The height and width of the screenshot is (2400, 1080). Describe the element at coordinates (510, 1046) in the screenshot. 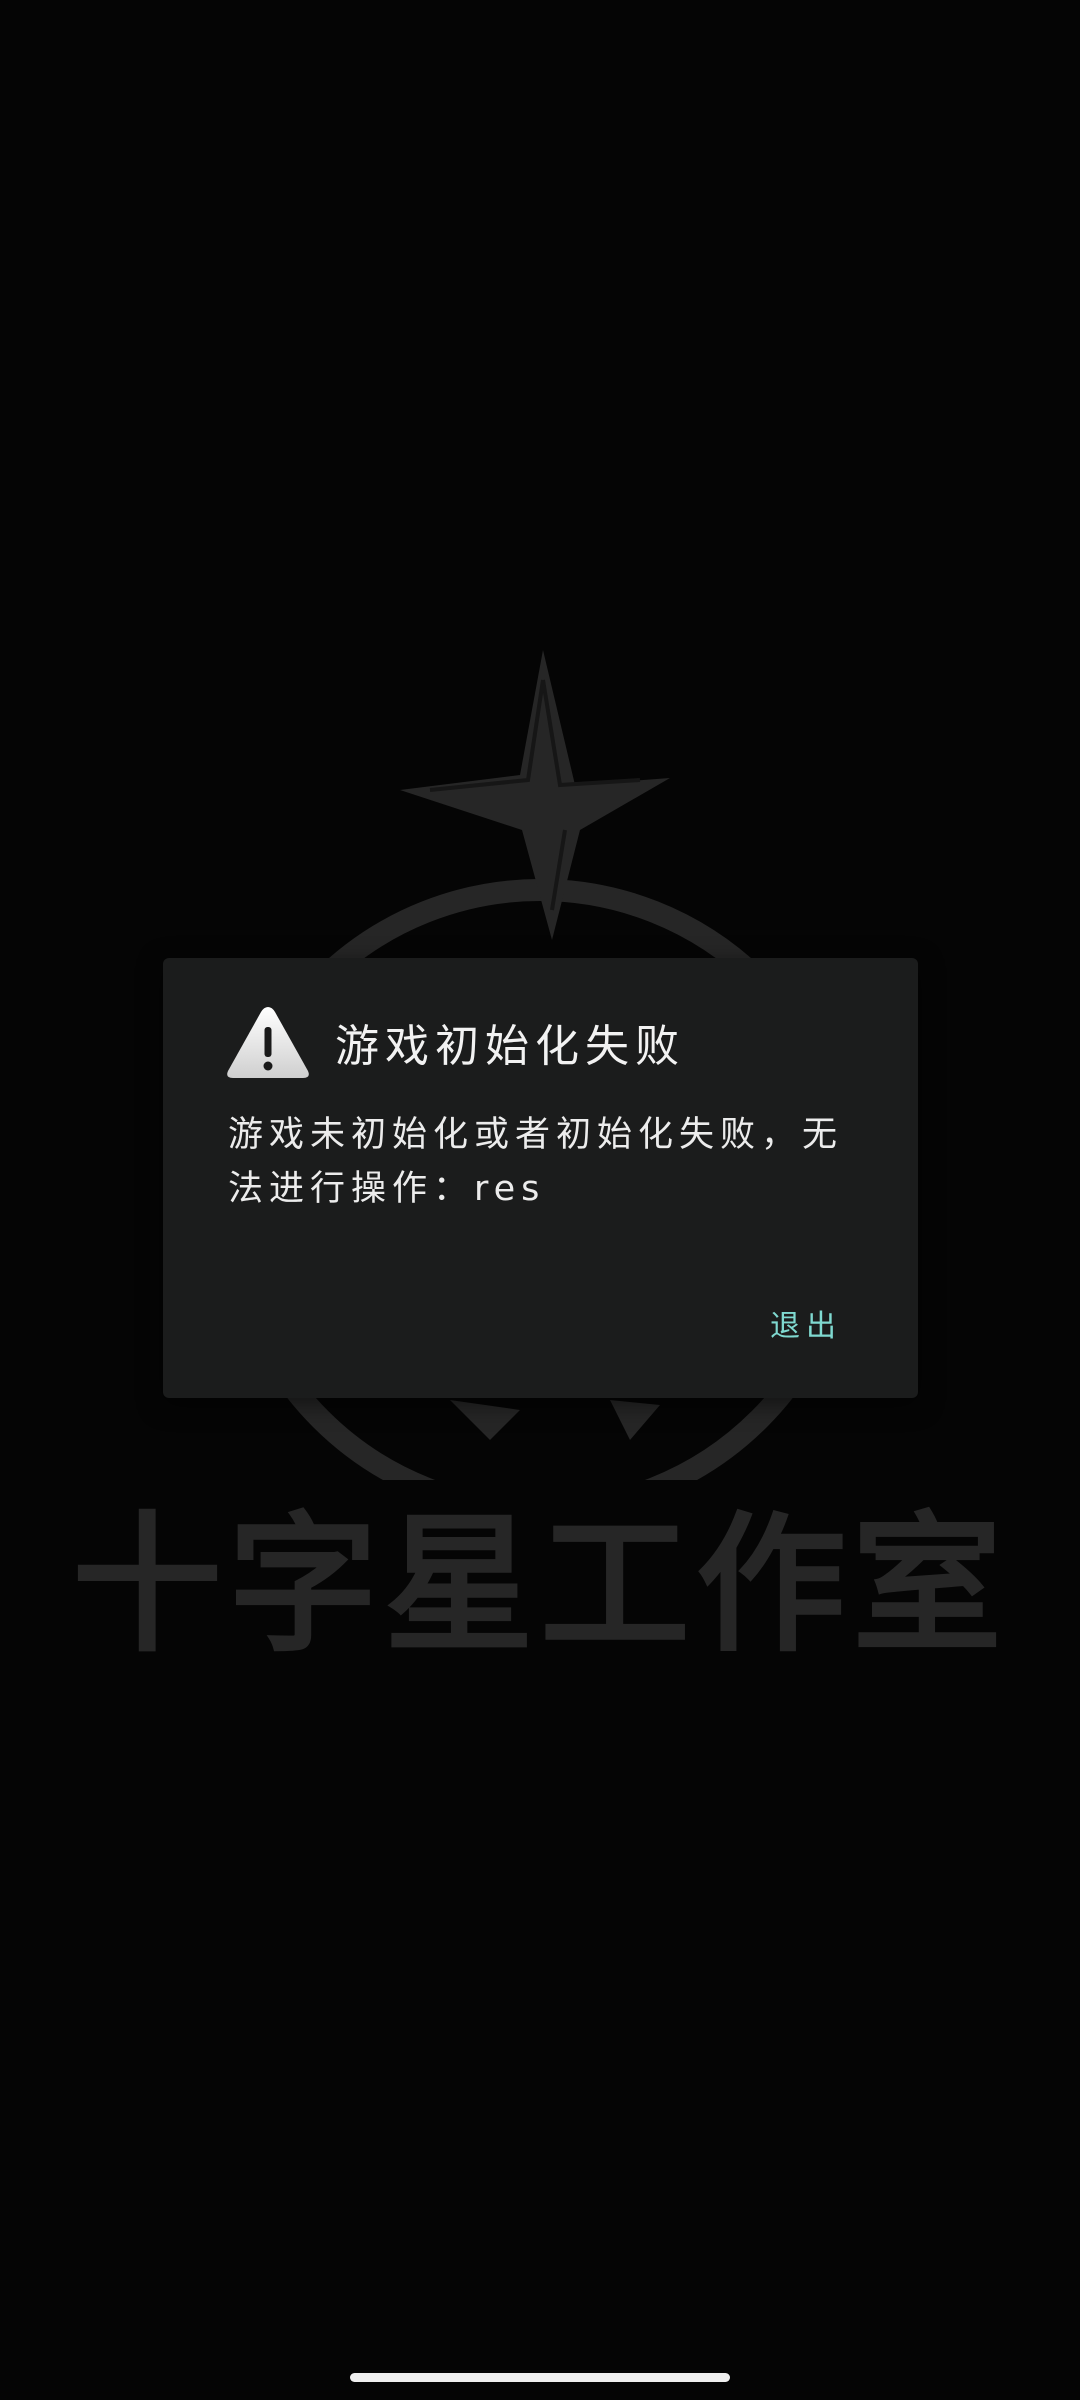

I see `dialog-title: 游戏初始化失败` at that location.